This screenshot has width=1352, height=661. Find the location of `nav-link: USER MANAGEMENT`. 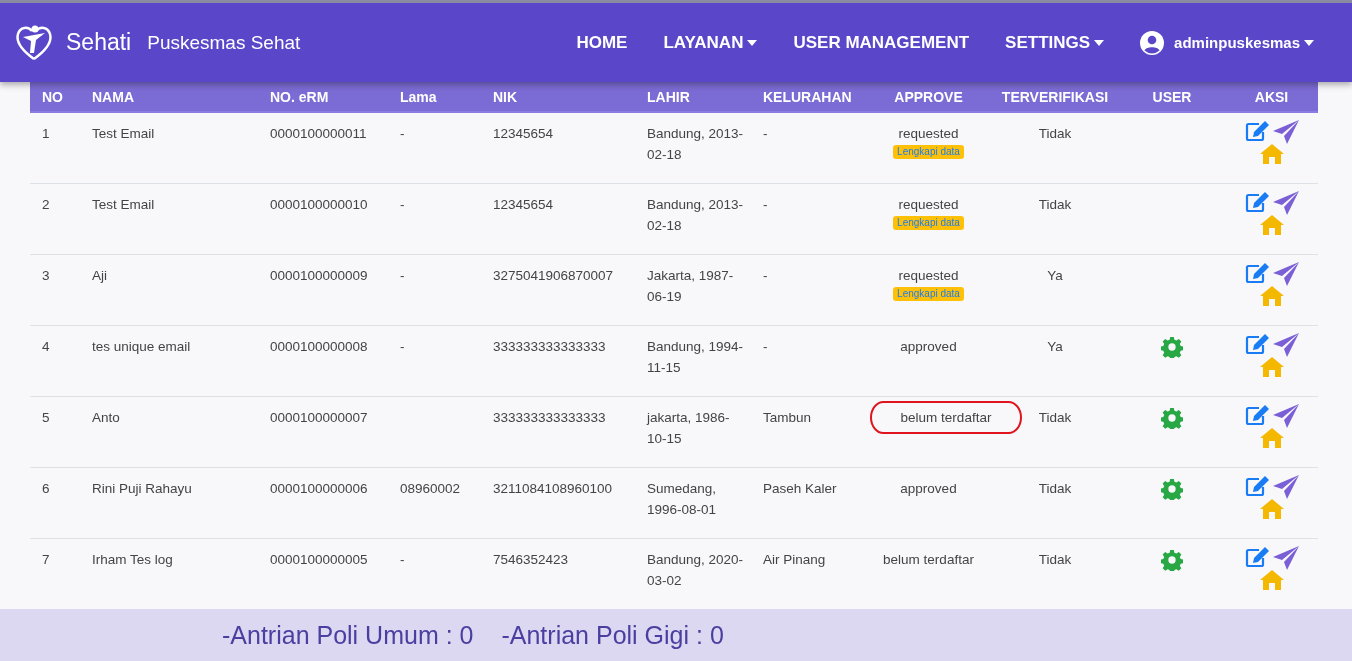

nav-link: USER MANAGEMENT is located at coordinates (881, 42).